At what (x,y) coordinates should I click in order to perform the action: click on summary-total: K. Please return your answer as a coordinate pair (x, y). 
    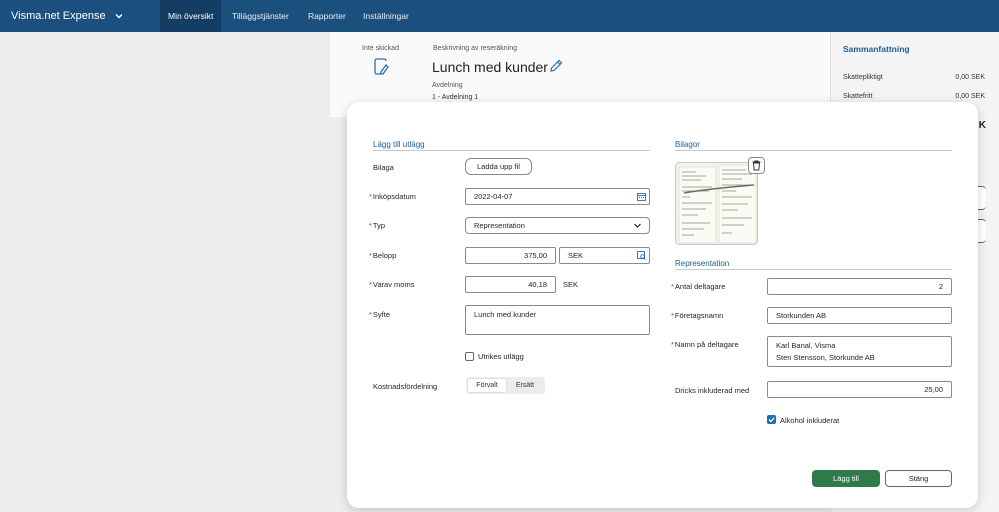
    Looking at the image, I should click on (982, 125).